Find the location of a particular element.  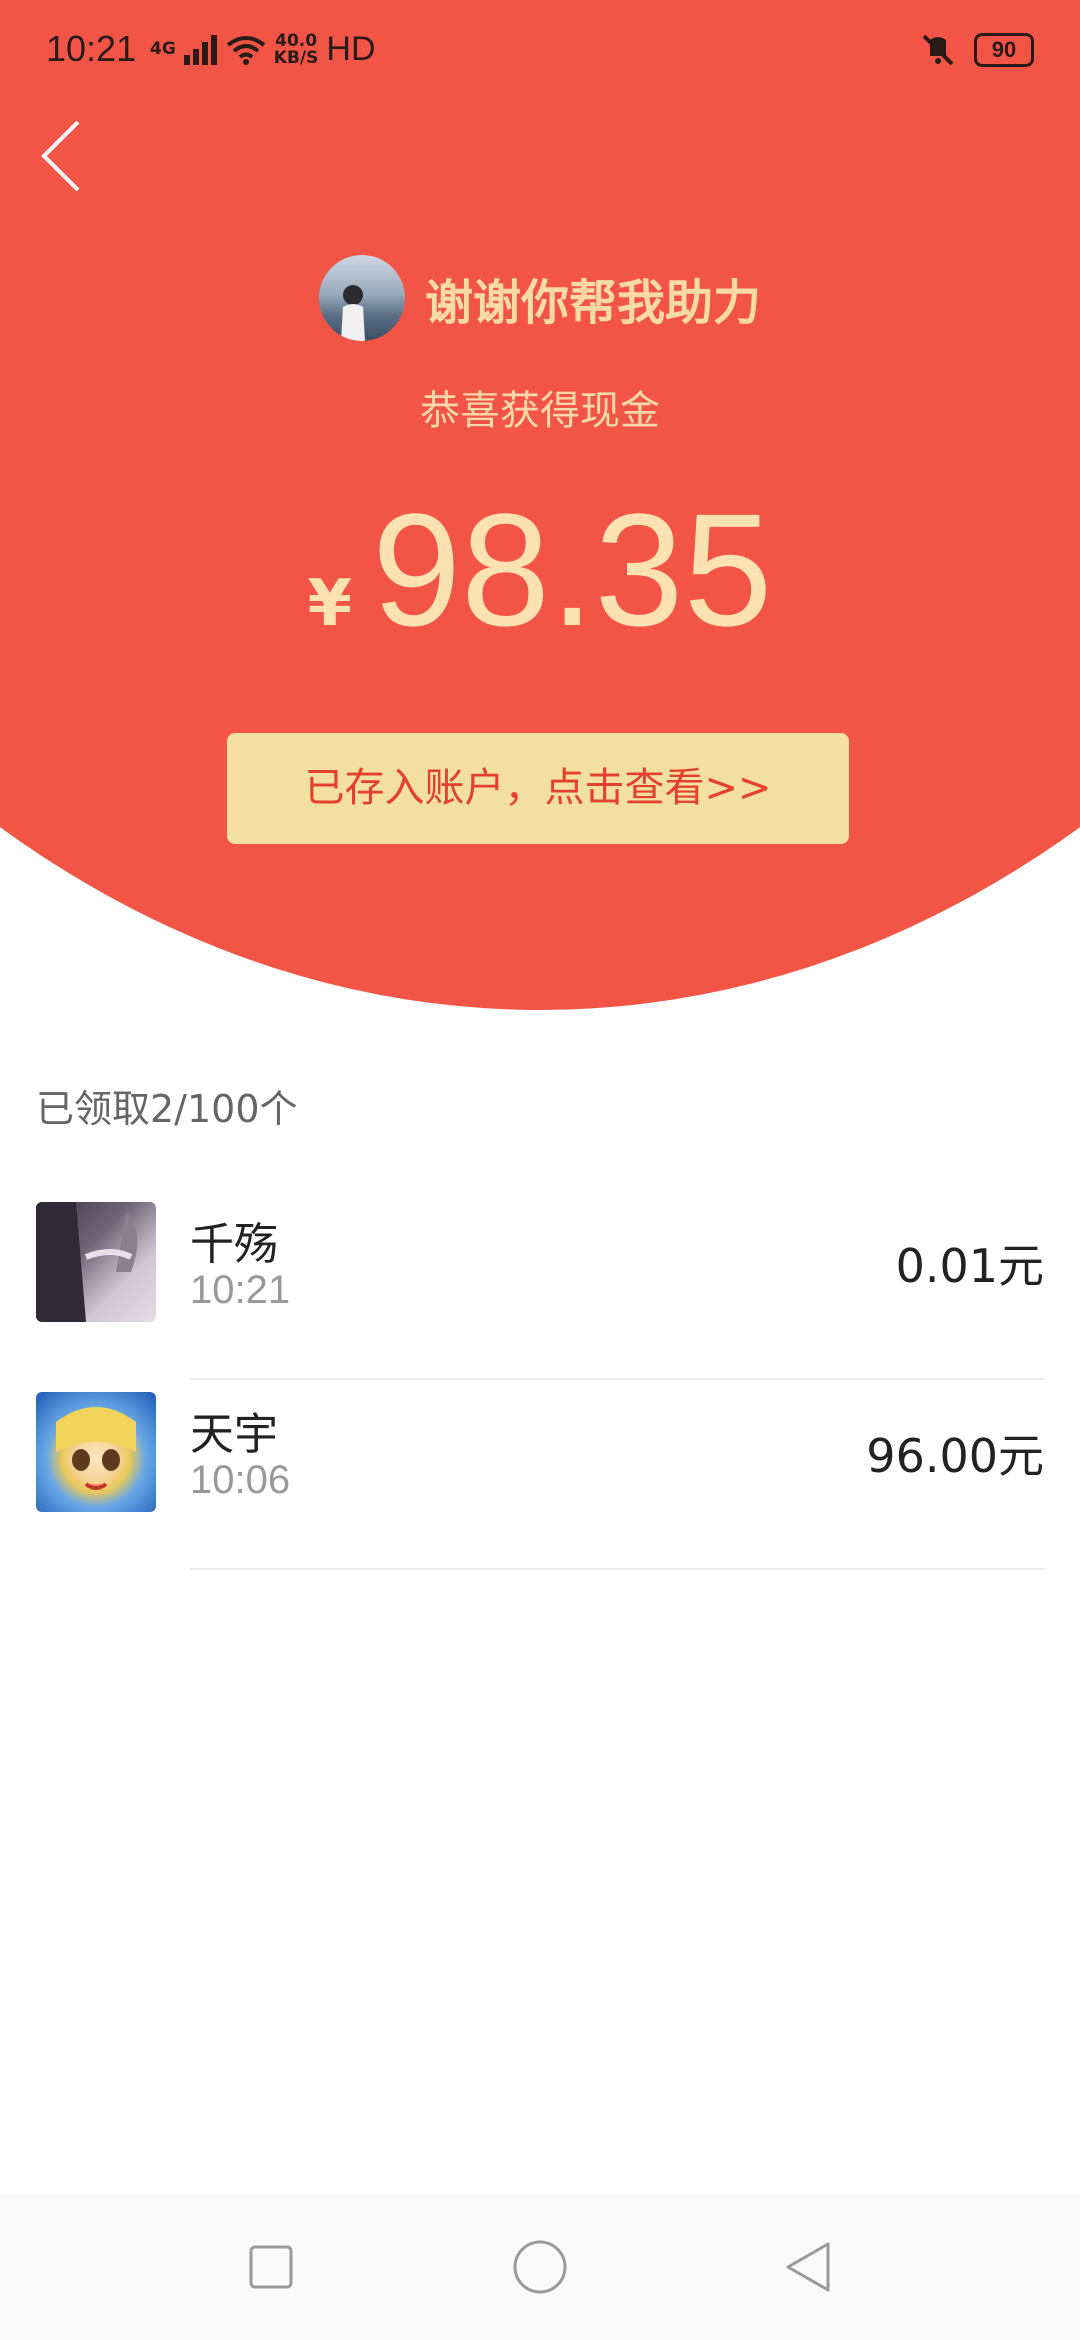

system-navigation-bar is located at coordinates (540, 2267).